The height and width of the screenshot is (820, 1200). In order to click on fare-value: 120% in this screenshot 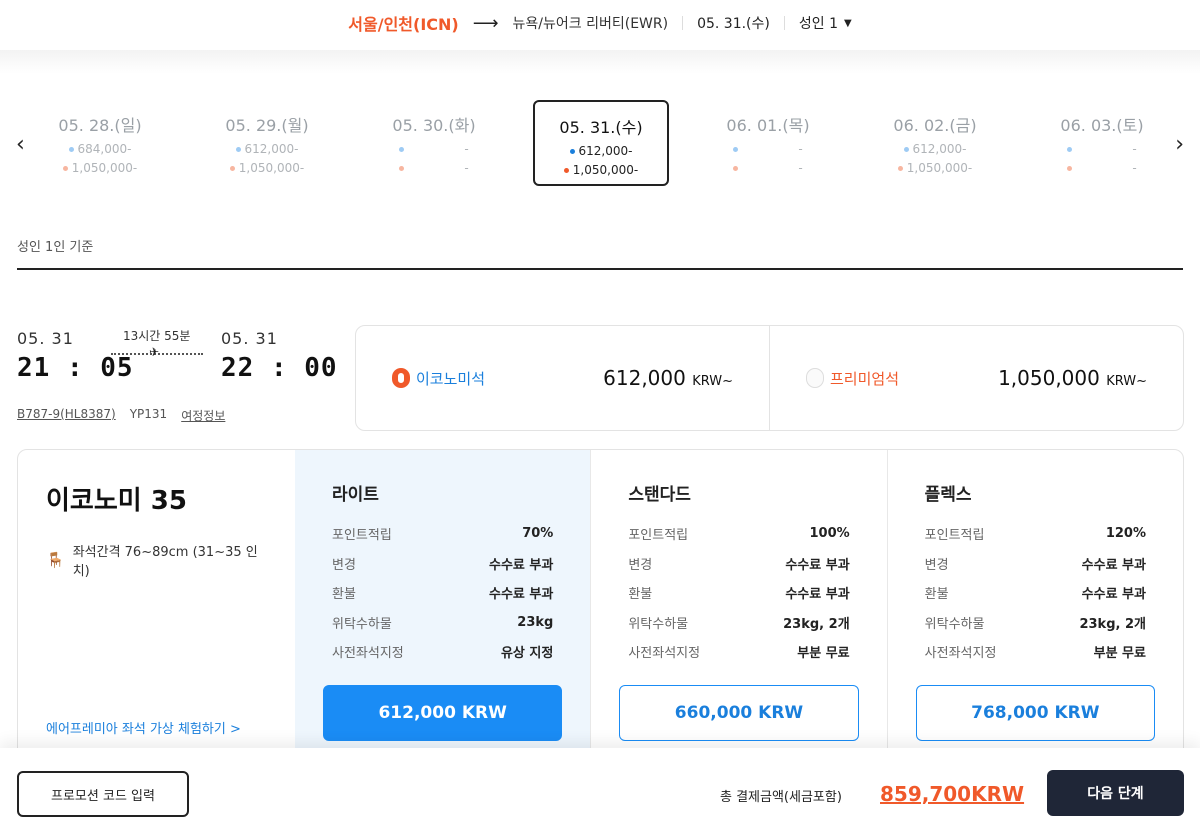, I will do `click(1125, 534)`.